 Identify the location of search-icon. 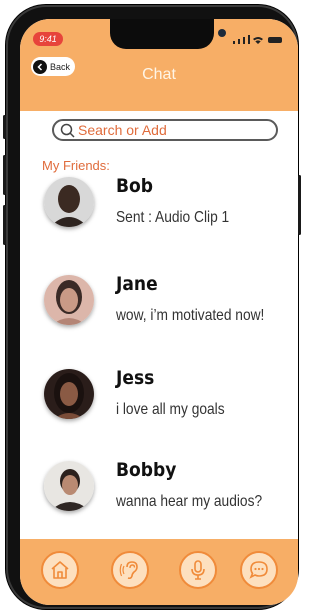
(67, 130).